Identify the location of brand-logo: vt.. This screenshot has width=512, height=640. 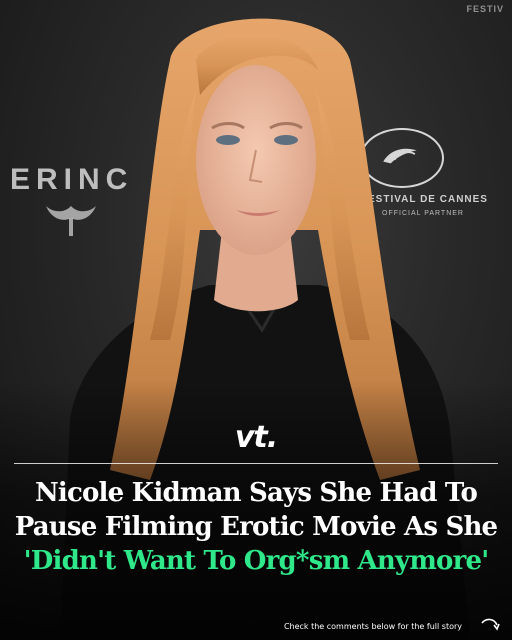
(256, 437).